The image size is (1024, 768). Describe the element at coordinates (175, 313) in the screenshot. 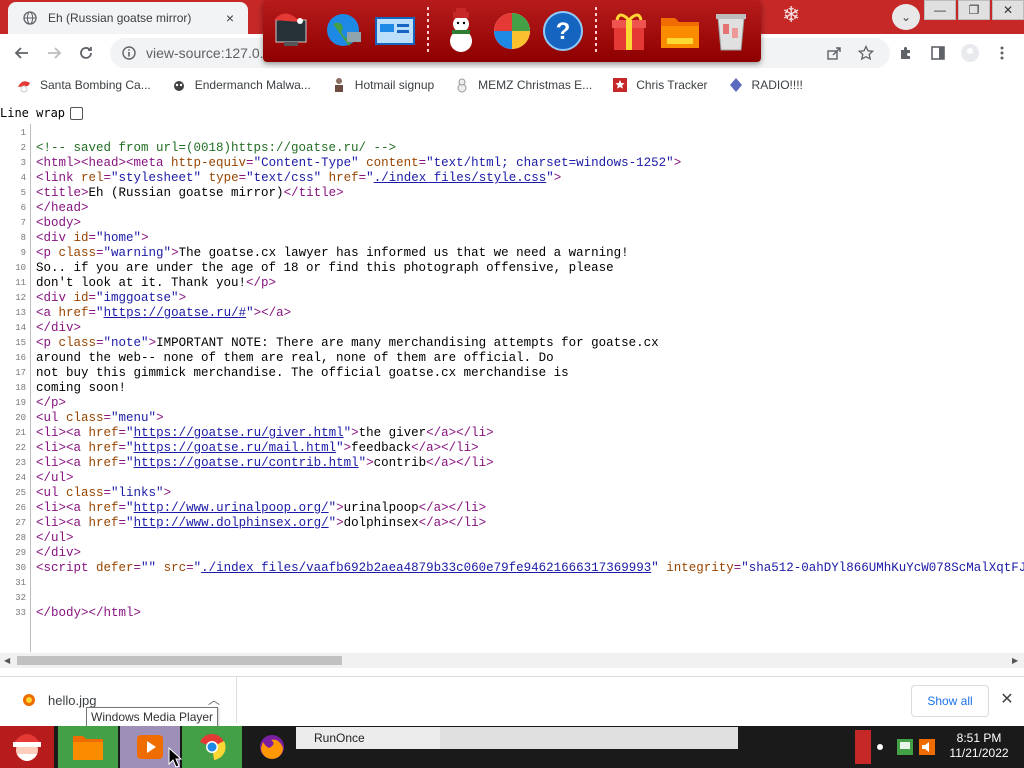

I see `source-link: https://goatse.ru/#` at that location.